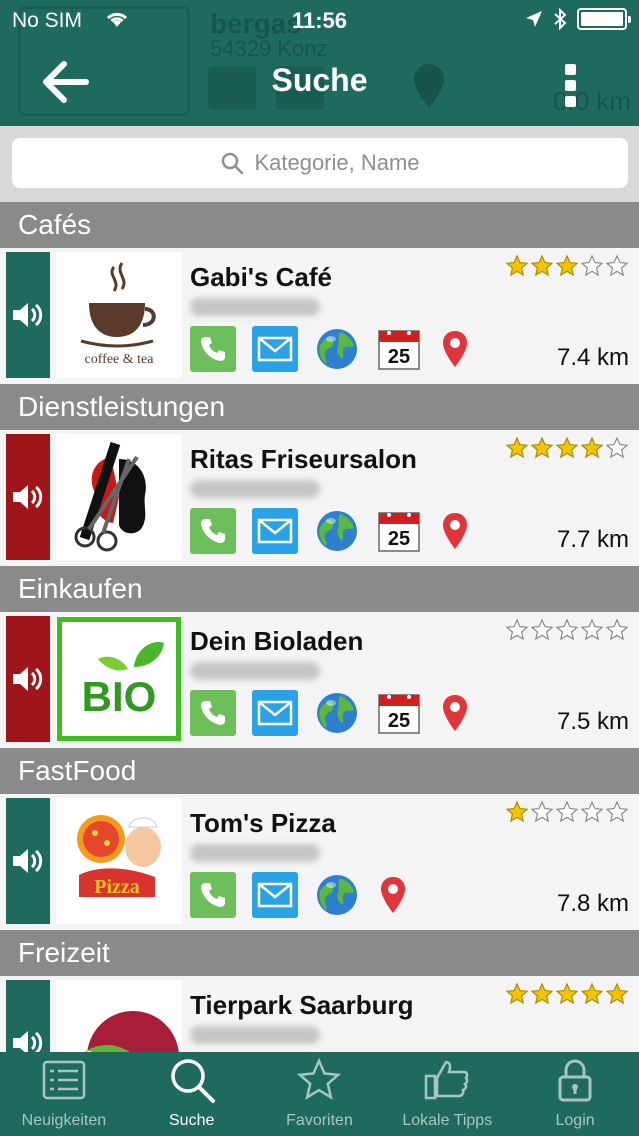  What do you see at coordinates (592, 357) in the screenshot?
I see `distance-label: 7.4 km` at bounding box center [592, 357].